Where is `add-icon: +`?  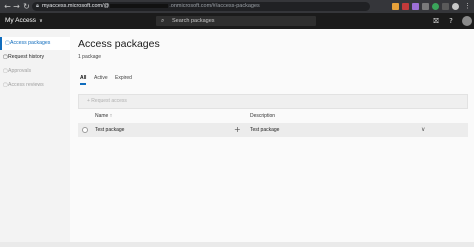 add-icon: + is located at coordinates (237, 130).